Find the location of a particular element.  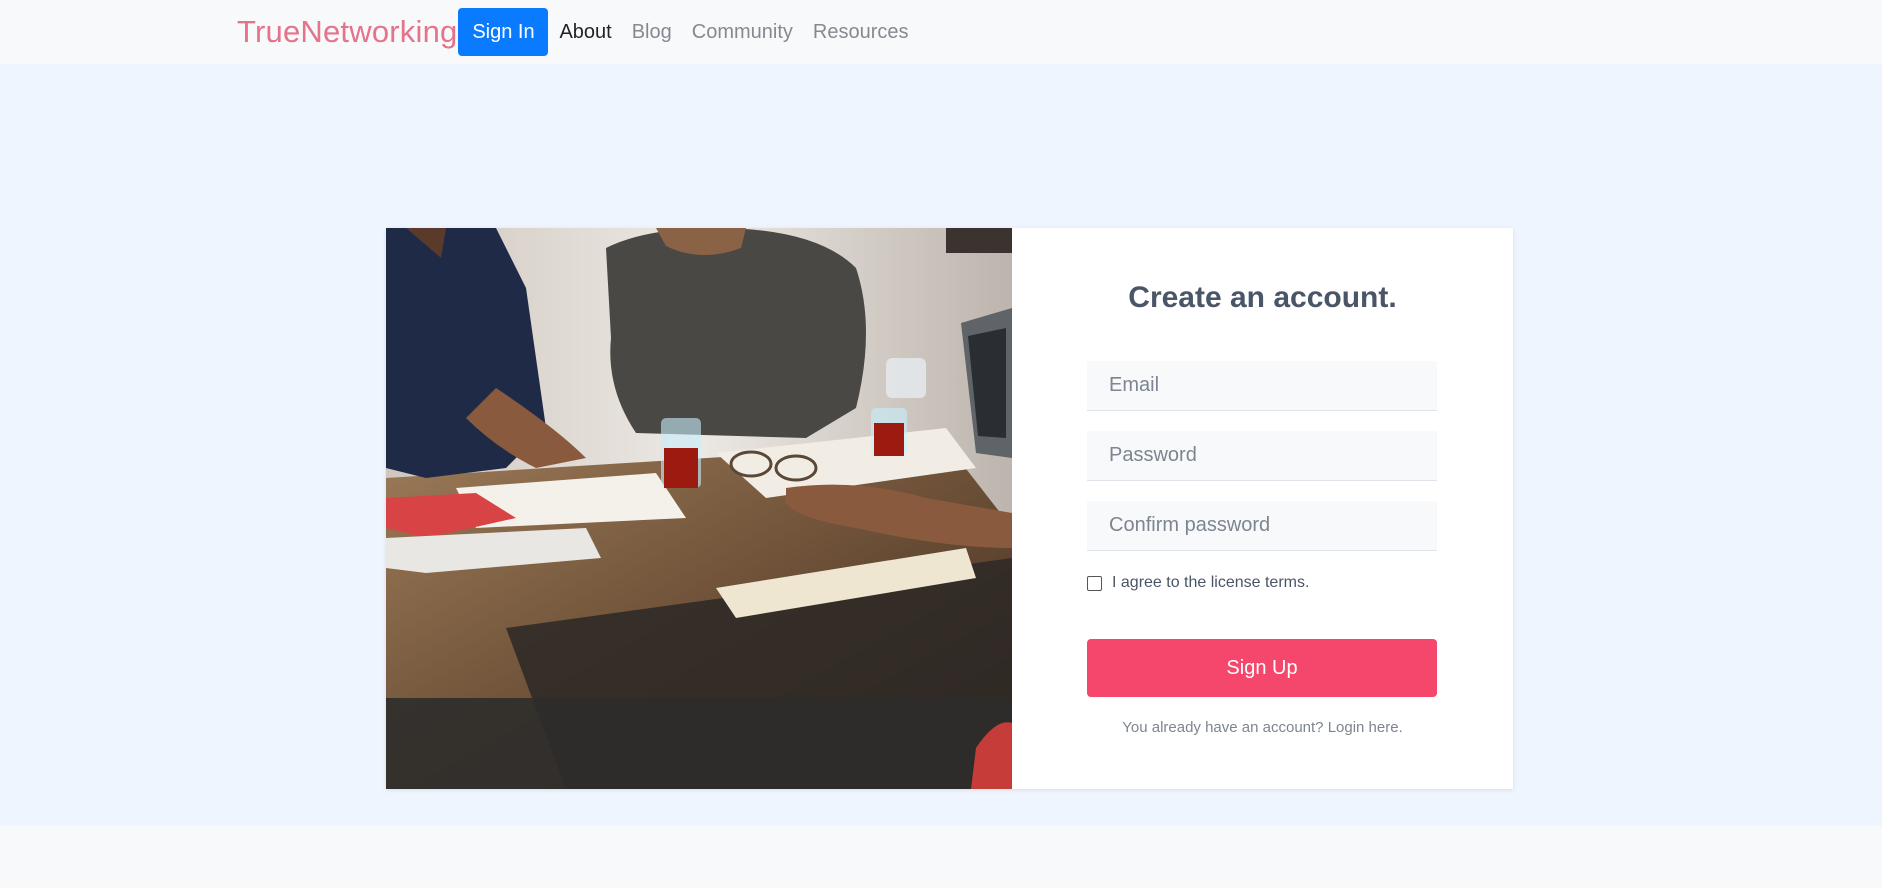

nav-link-community: Community is located at coordinates (742, 32).